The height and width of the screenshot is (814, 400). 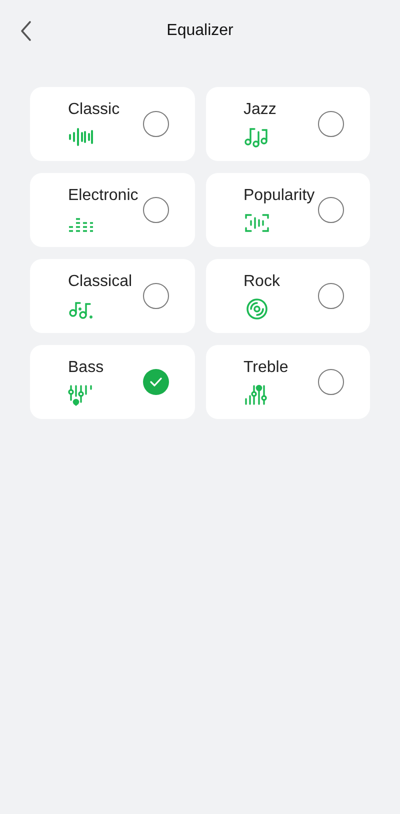 What do you see at coordinates (288, 210) in the screenshot?
I see `preset-card: Popularity` at bounding box center [288, 210].